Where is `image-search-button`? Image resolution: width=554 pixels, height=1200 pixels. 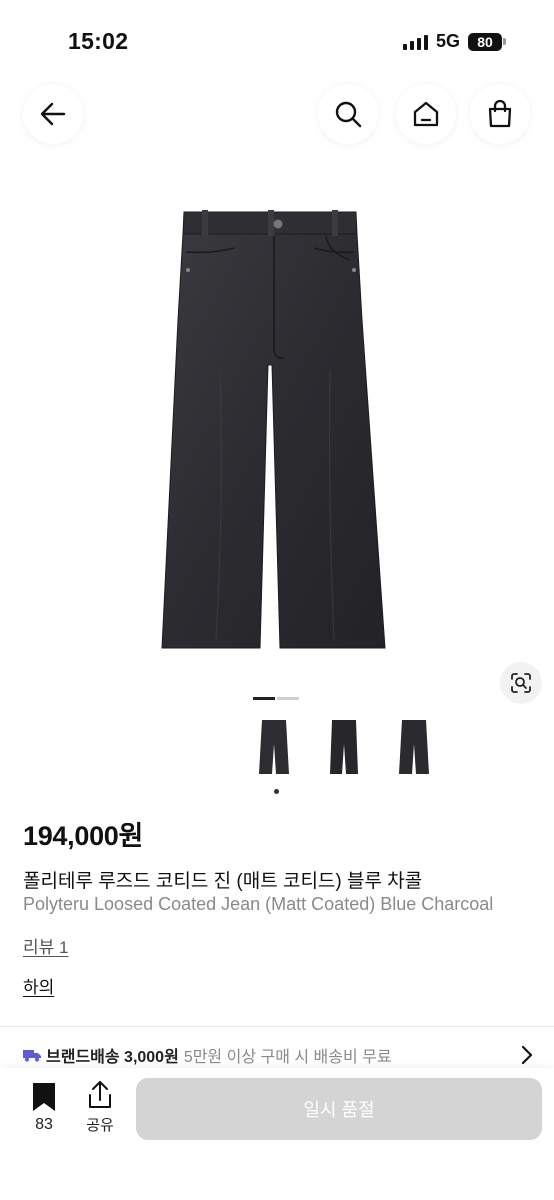 image-search-button is located at coordinates (521, 683).